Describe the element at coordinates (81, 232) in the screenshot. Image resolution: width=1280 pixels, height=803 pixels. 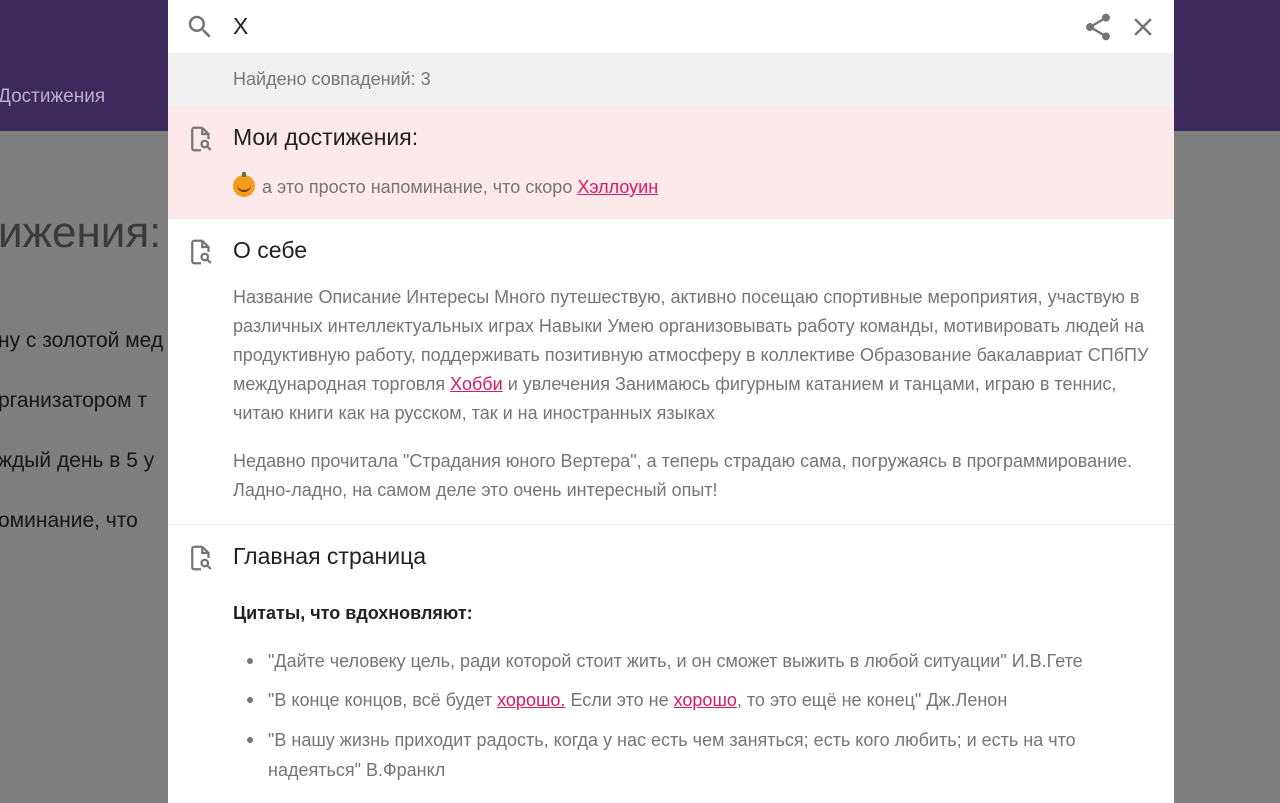
I see `page-title: ижения:` at that location.